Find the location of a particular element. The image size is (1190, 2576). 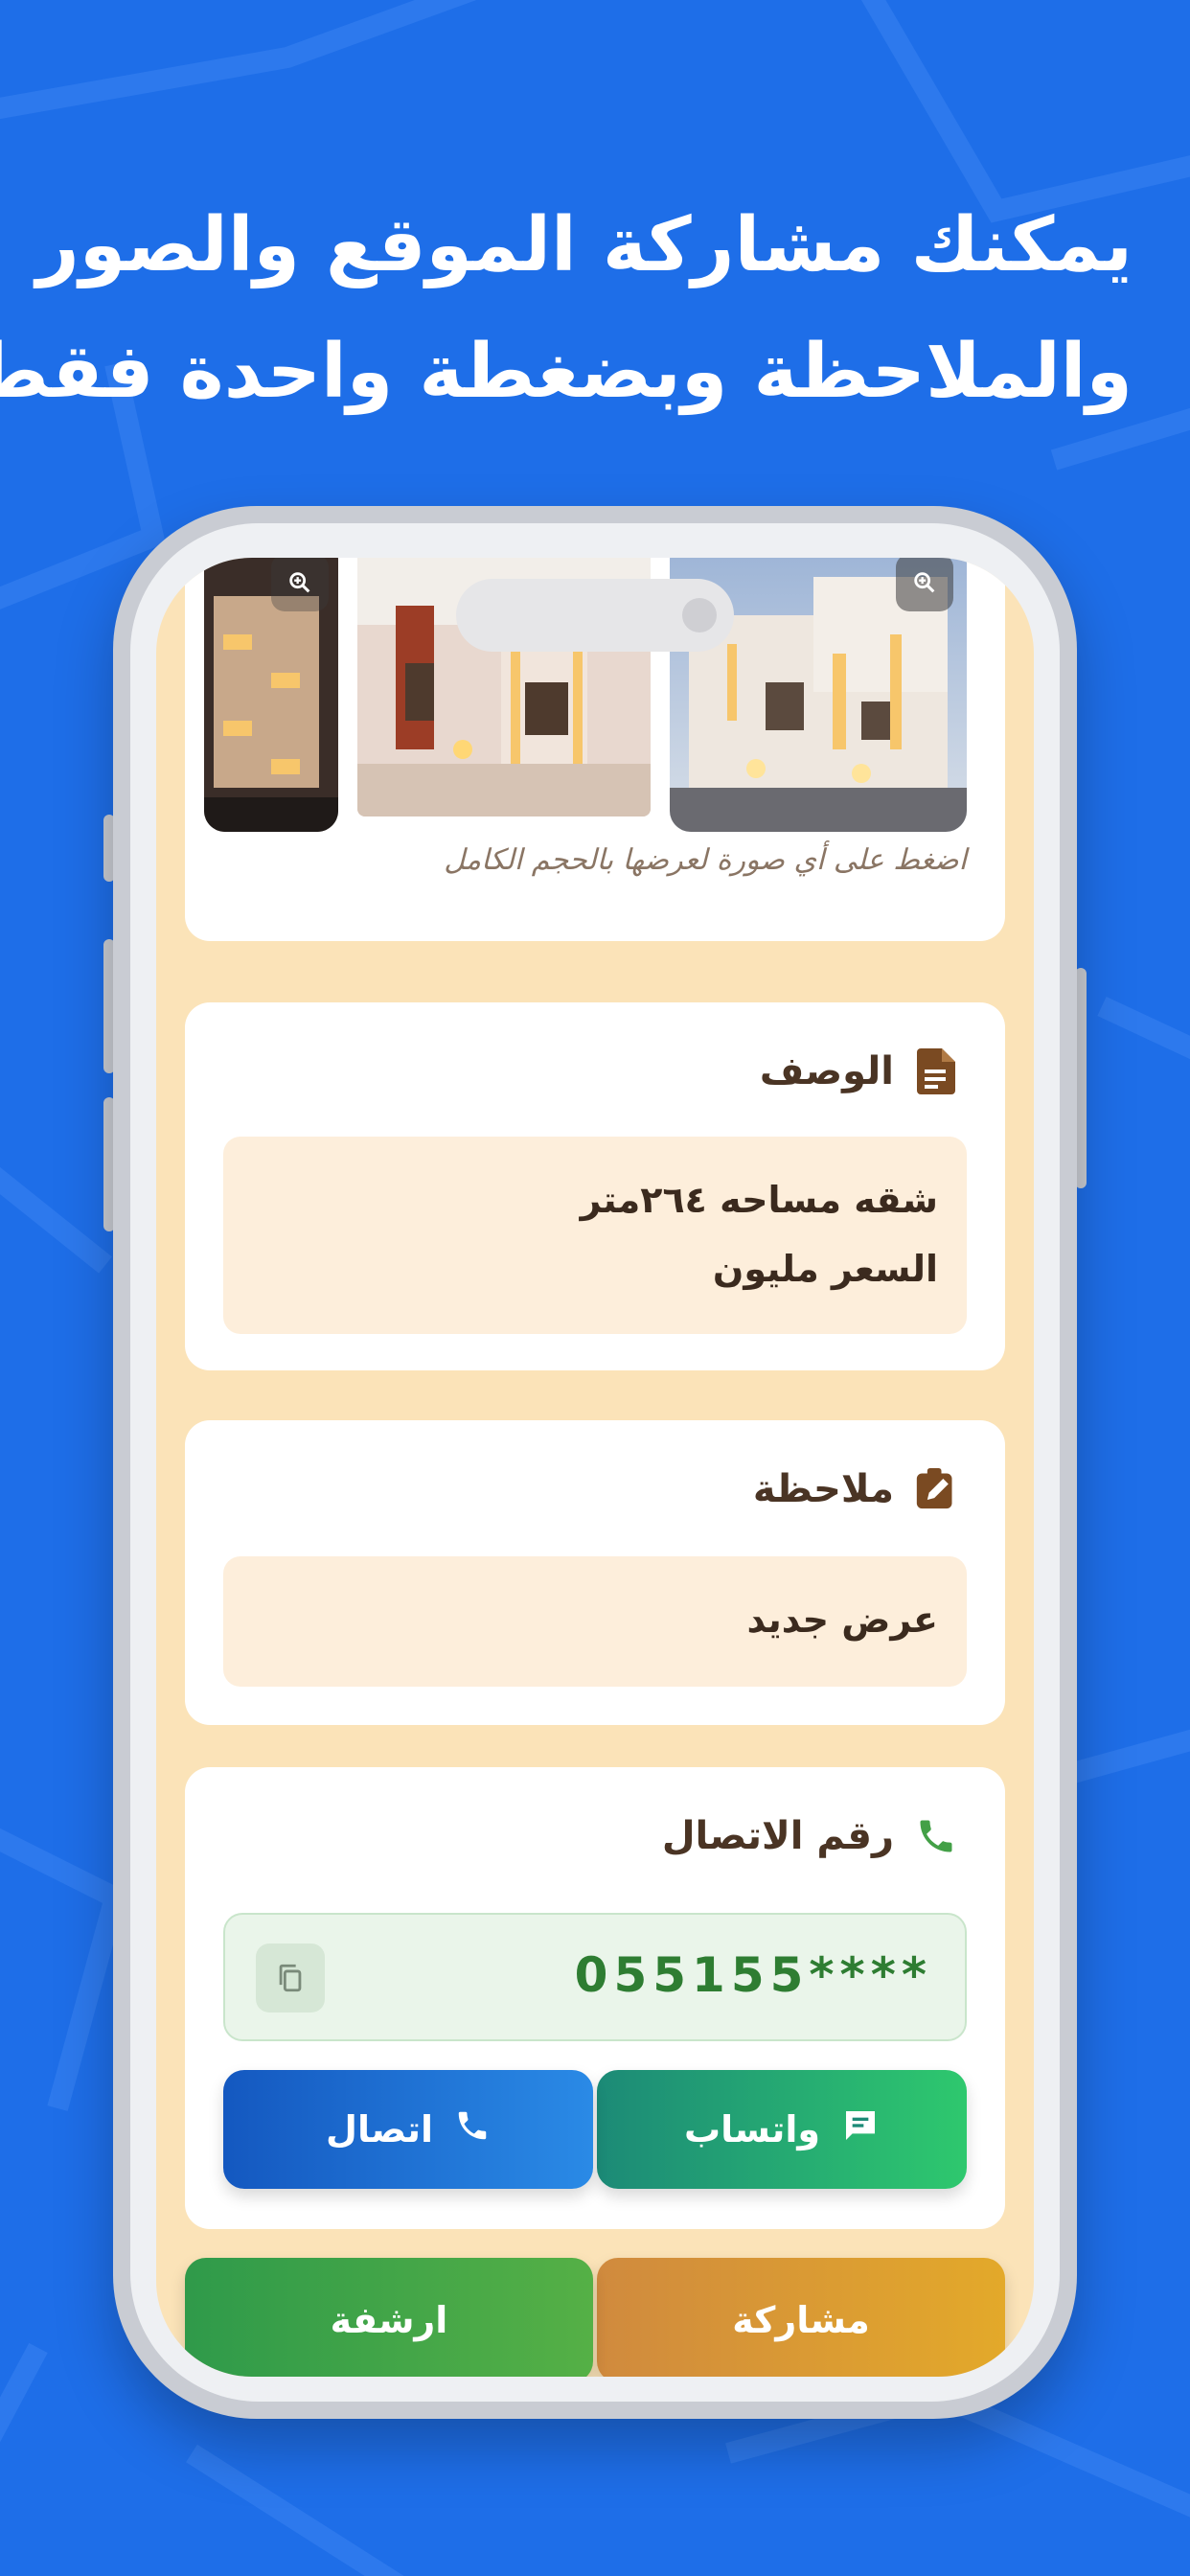

call-icon is located at coordinates (473, 2129).